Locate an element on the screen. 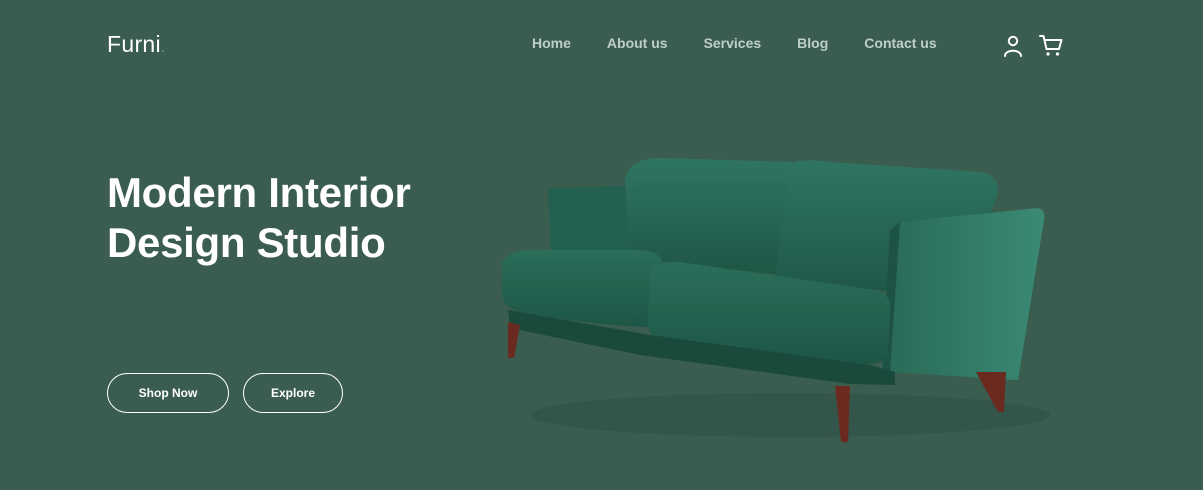 The image size is (1203, 490). nav-about-us: About us is located at coordinates (637, 43).